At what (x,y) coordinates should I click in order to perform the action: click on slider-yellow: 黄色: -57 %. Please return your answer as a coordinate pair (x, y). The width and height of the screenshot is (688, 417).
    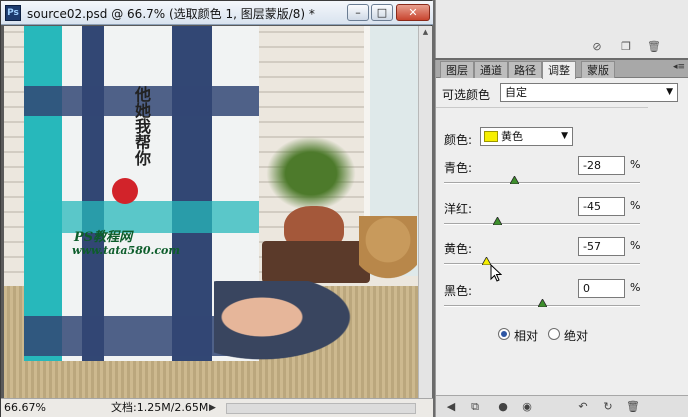
    Looking at the image, I should click on (562, 257).